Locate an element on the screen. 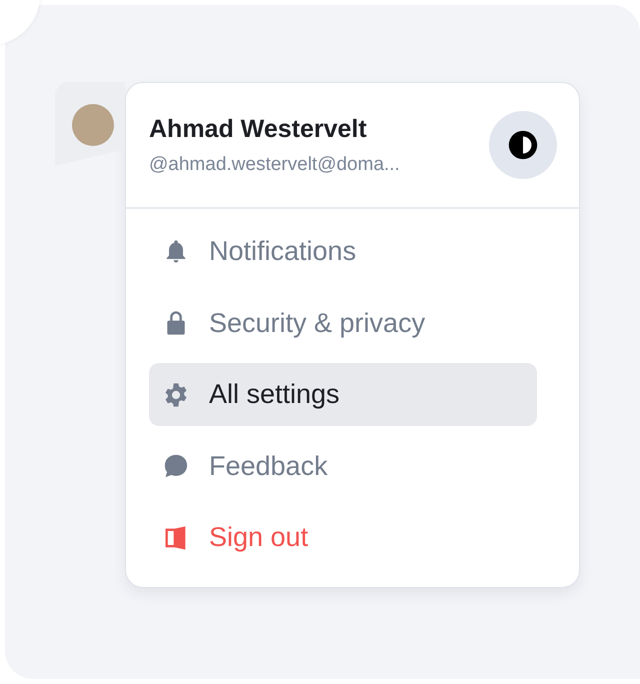 The height and width of the screenshot is (684, 640). contrast-icon is located at coordinates (523, 145).